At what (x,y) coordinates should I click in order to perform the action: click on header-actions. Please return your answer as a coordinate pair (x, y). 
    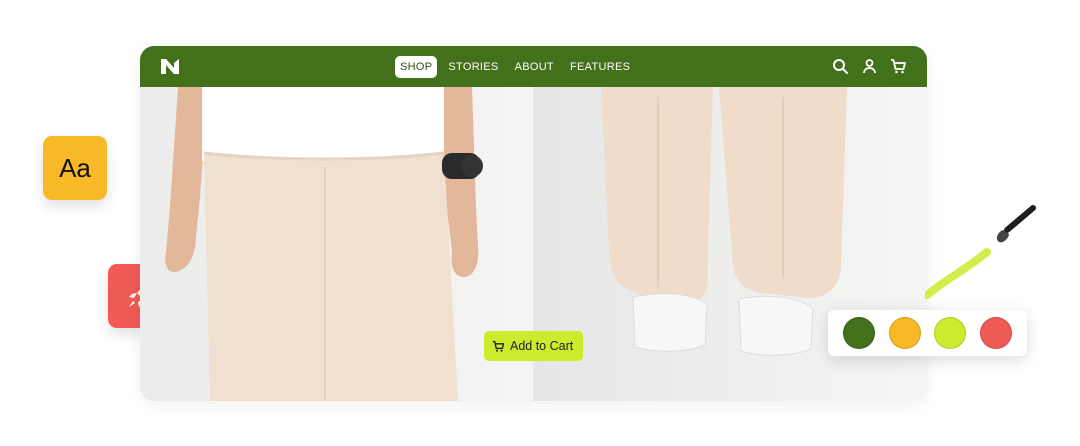
    Looking at the image, I should click on (869, 66).